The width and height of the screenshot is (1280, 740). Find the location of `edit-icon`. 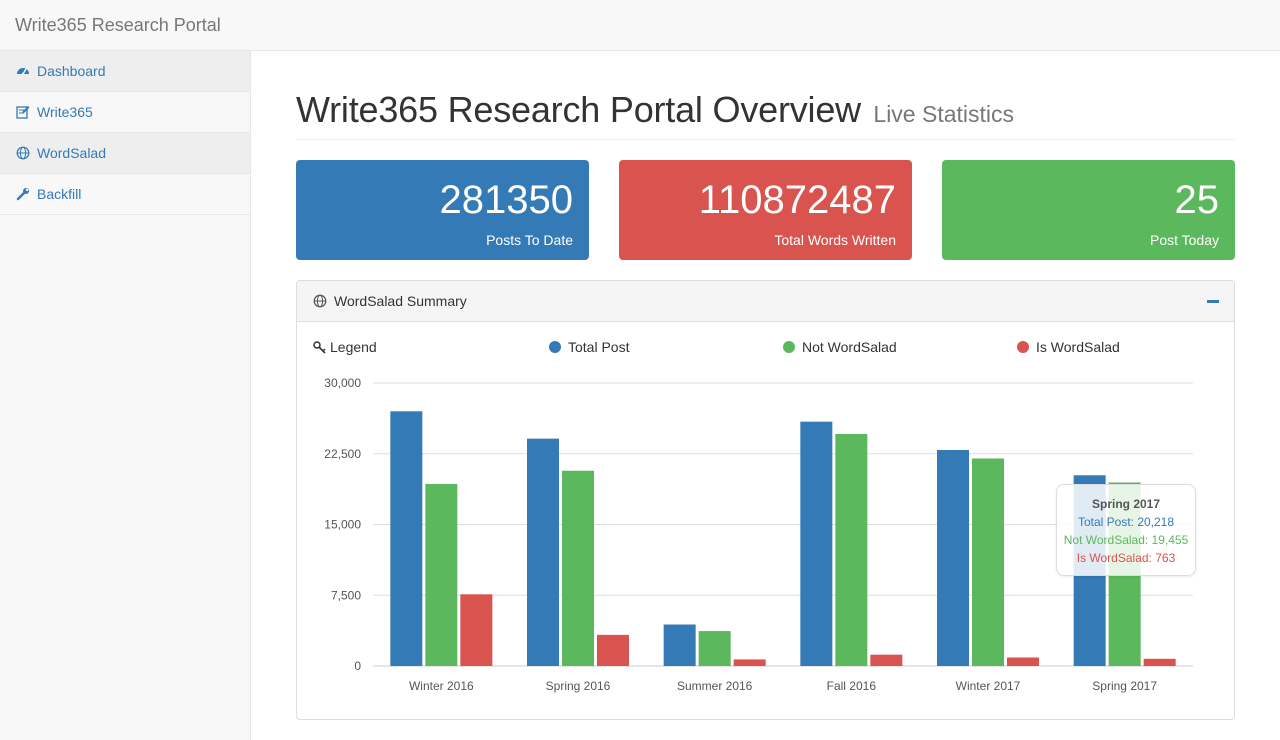

edit-icon is located at coordinates (23, 112).